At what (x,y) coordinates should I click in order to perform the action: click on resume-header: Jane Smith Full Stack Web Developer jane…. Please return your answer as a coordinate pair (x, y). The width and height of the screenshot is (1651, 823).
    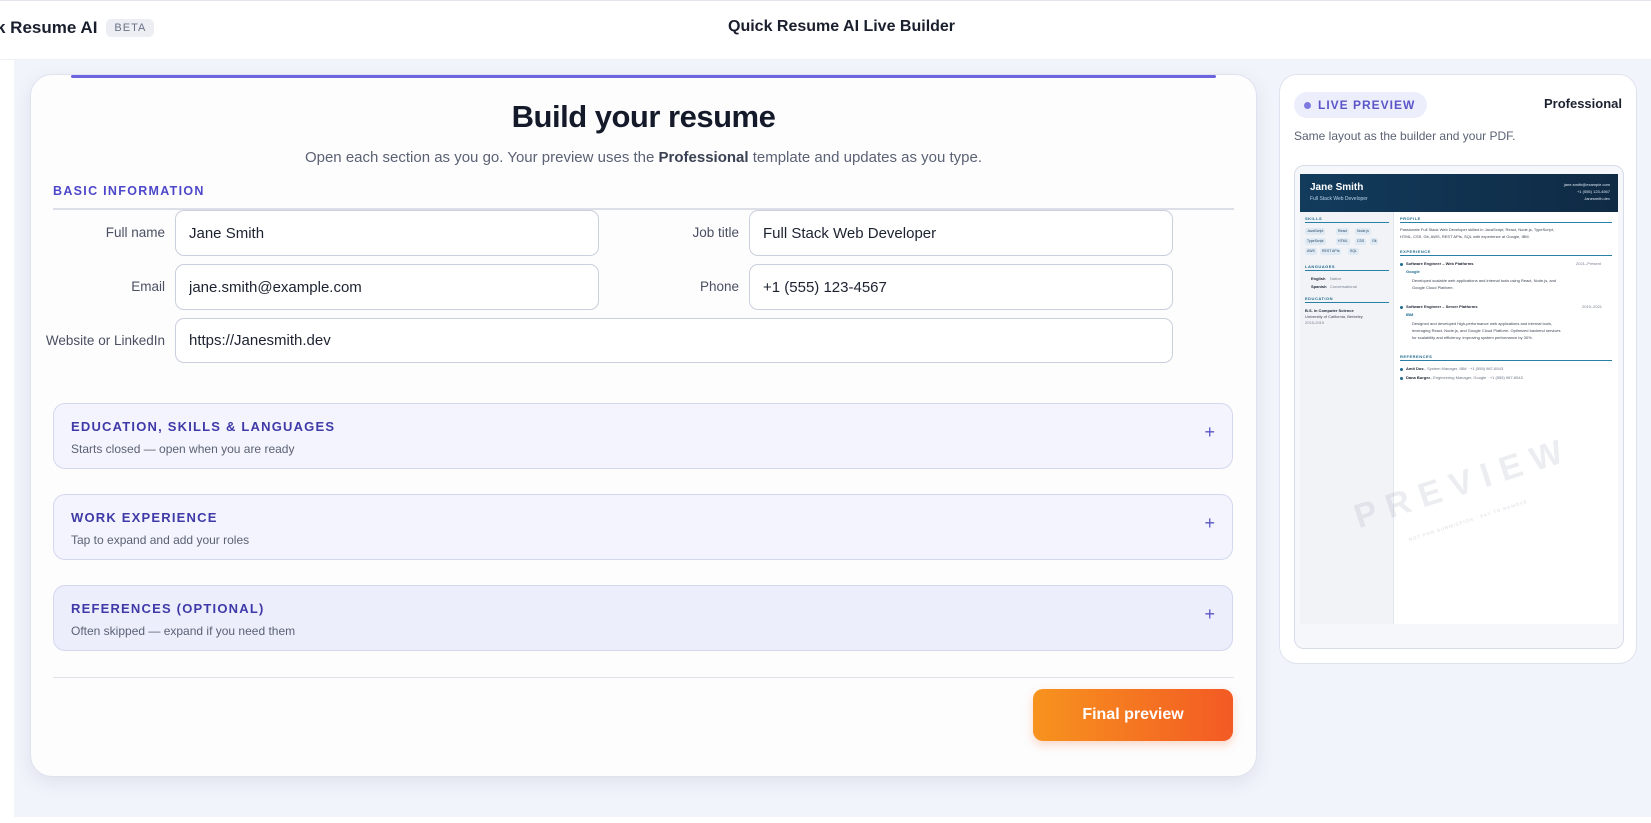
    Looking at the image, I should click on (1459, 193).